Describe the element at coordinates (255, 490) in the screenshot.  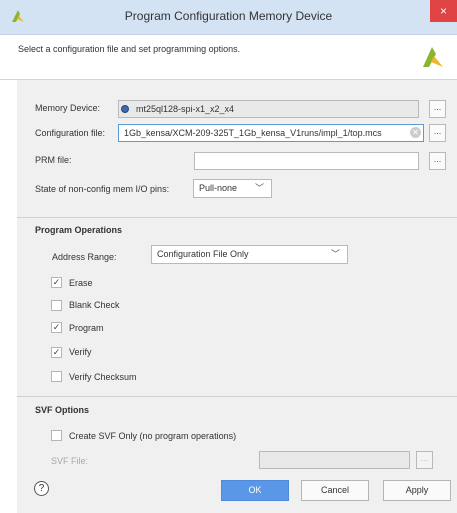
I see `ok-button: OK` at that location.